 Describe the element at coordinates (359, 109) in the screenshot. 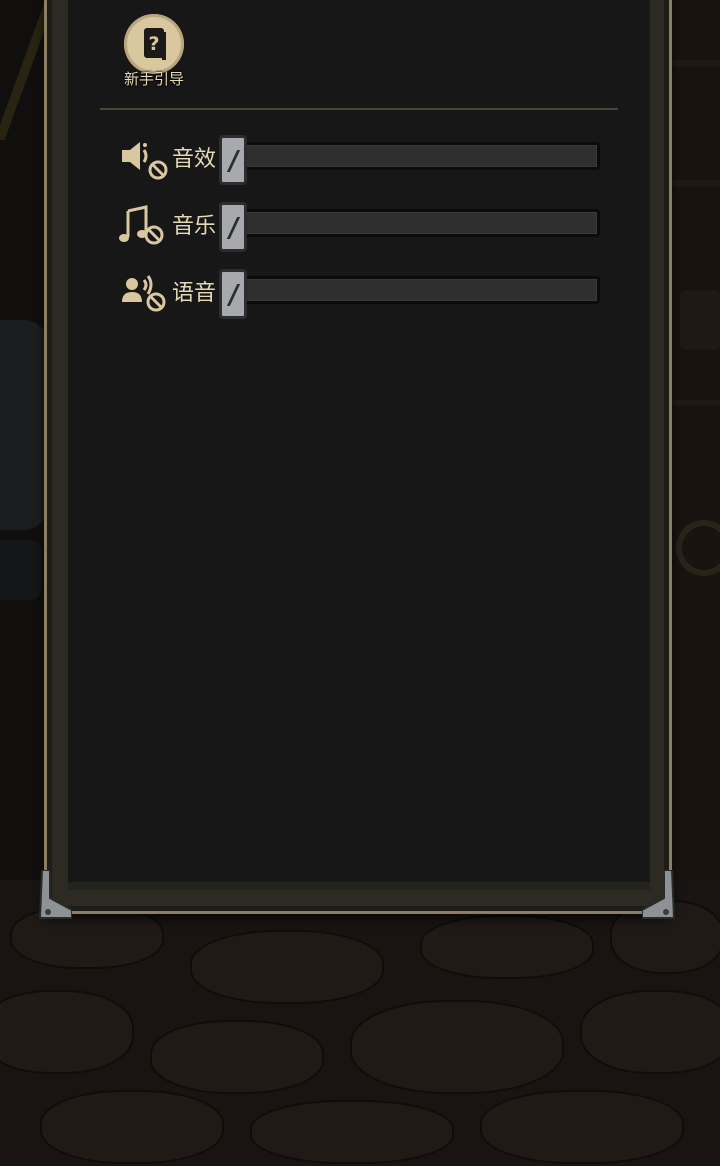

I see `section-divider` at that location.